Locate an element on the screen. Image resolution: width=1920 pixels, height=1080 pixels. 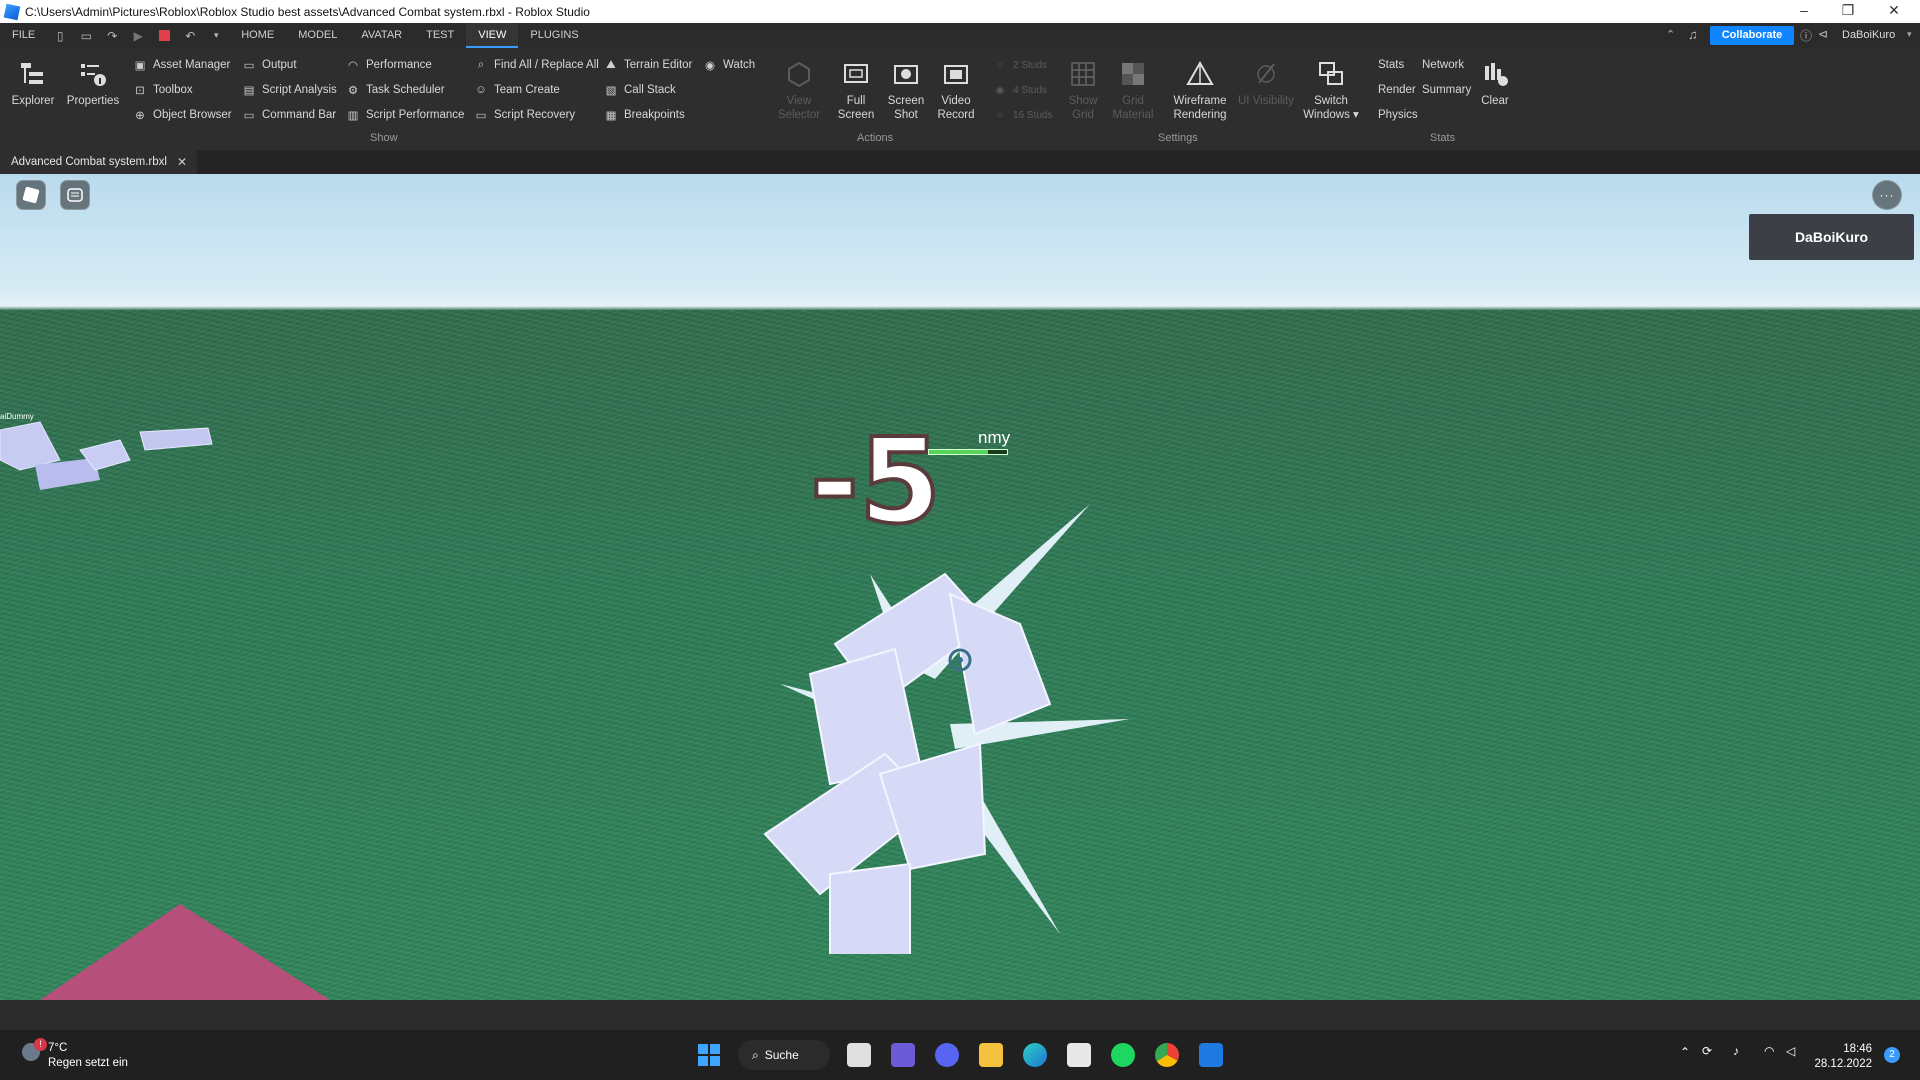
stop-icon is located at coordinates (164, 36).